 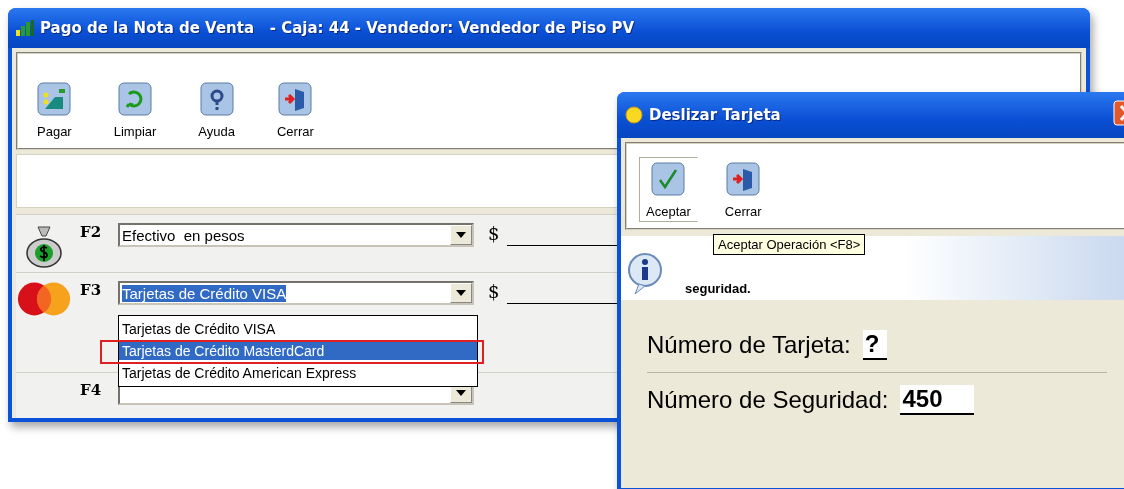 I want to click on shortcut-key-label: F2, so click(x=91, y=232).